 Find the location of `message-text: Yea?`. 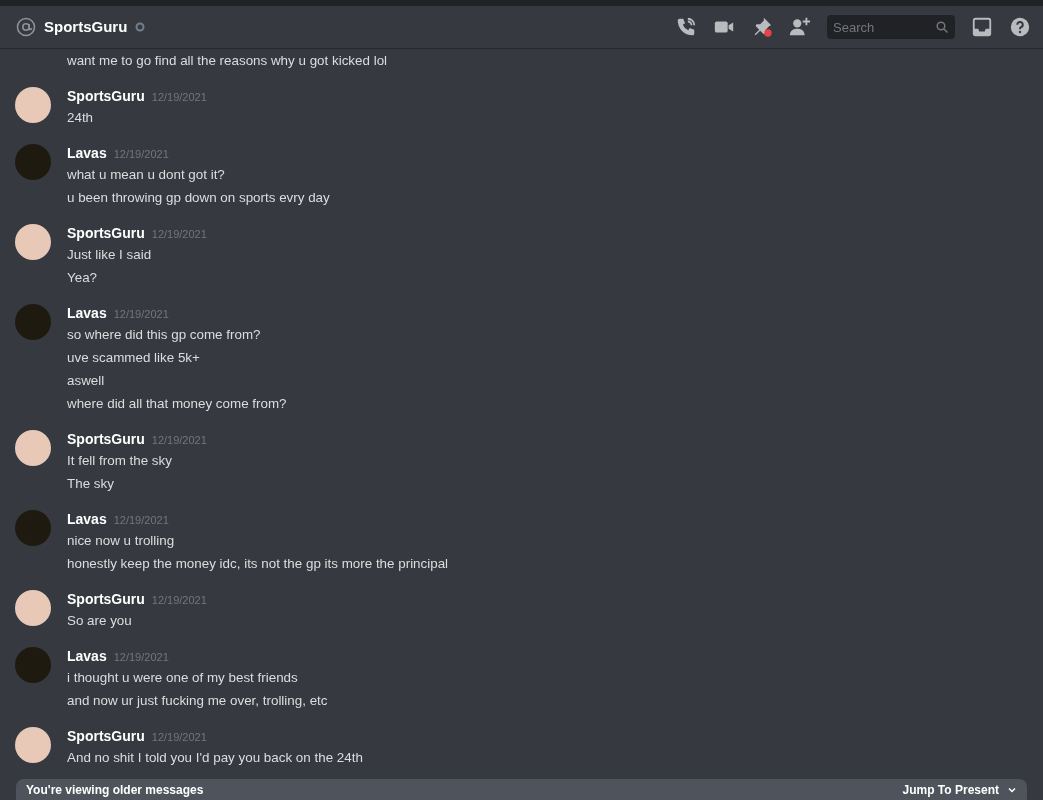

message-text: Yea? is located at coordinates (83, 278).